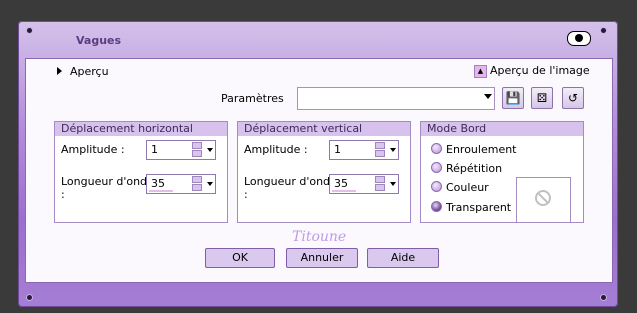  What do you see at coordinates (158, 183) in the screenshot?
I see `h-wavelength-value: 35` at bounding box center [158, 183].